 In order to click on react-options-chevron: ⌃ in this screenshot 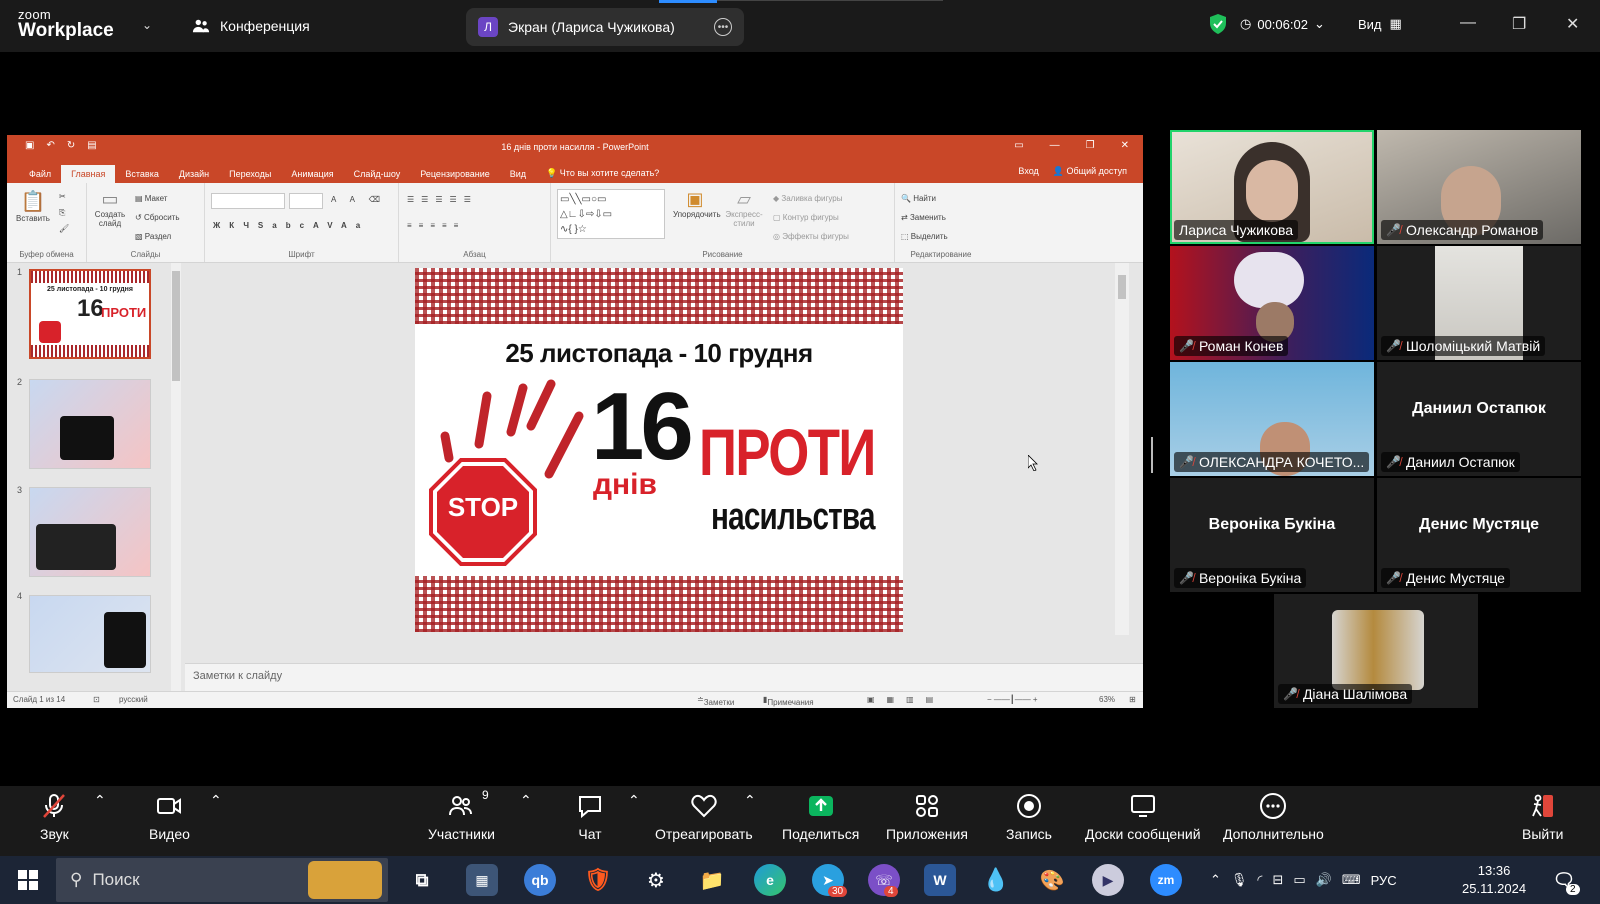, I will do `click(750, 800)`.